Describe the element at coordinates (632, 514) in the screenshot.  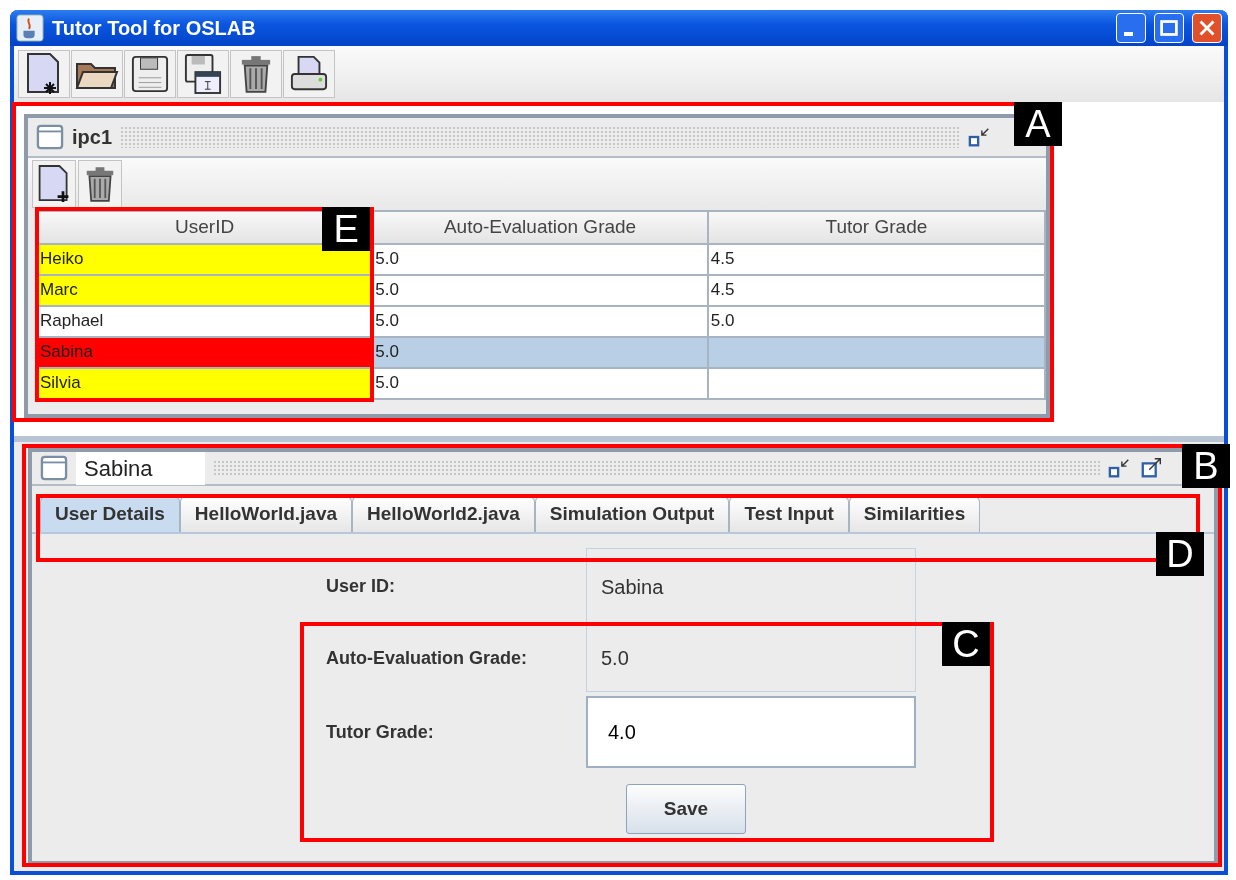
I see `tab: Simulation Output` at that location.